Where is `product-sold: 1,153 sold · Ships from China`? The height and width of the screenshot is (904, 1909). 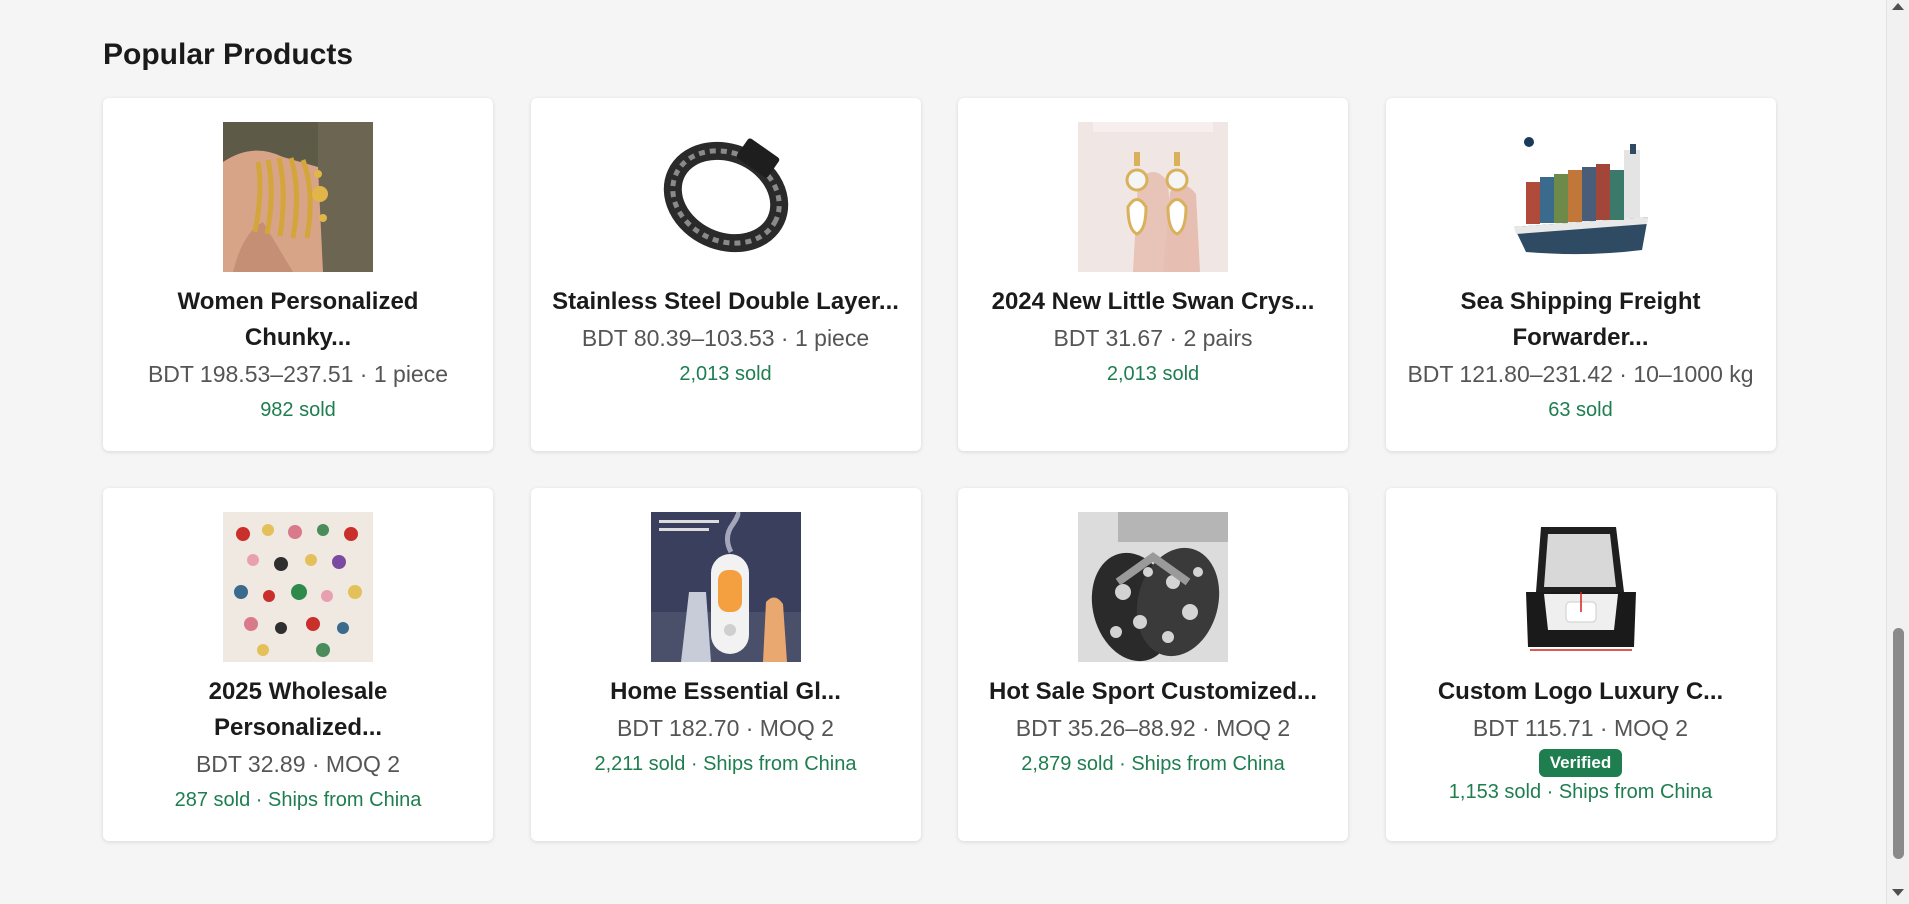 product-sold: 1,153 sold · Ships from China is located at coordinates (1580, 792).